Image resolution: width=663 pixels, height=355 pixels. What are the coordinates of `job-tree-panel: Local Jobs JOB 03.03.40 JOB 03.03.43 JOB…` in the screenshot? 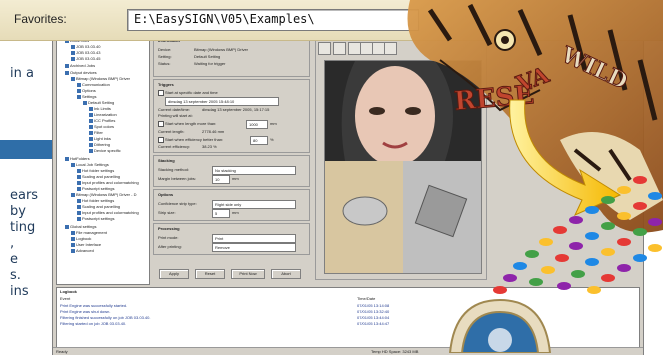 It's located at (103, 160).